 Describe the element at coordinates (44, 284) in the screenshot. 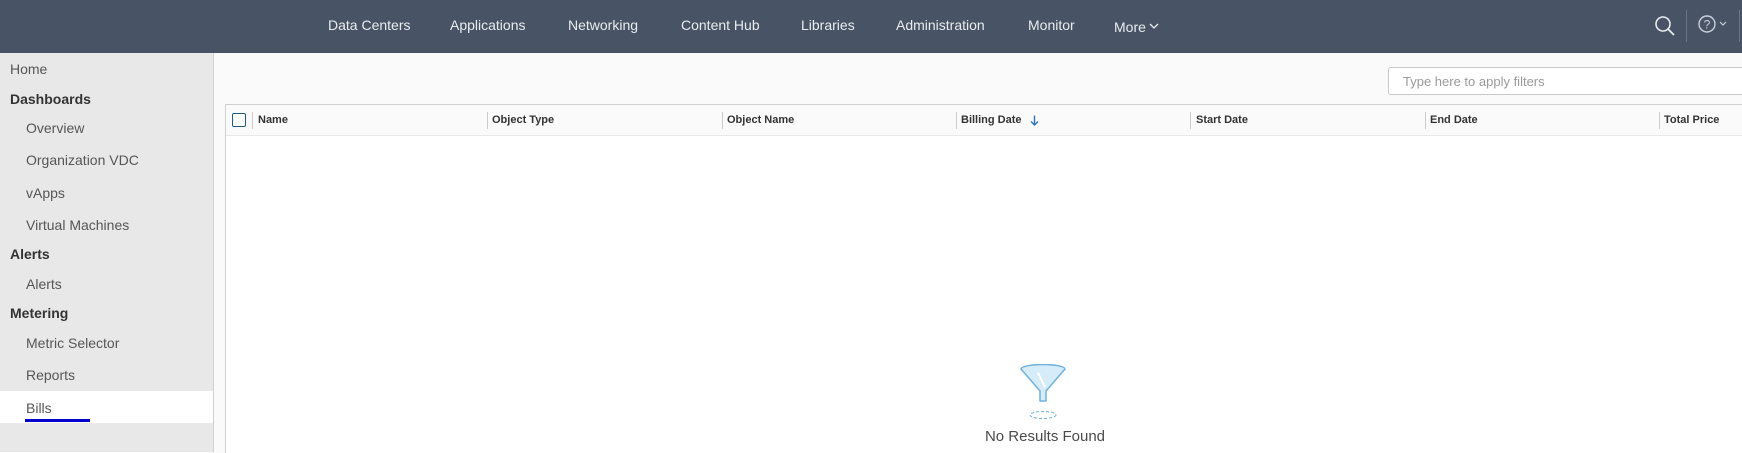

I see `sidebar-item-label: Alerts` at that location.